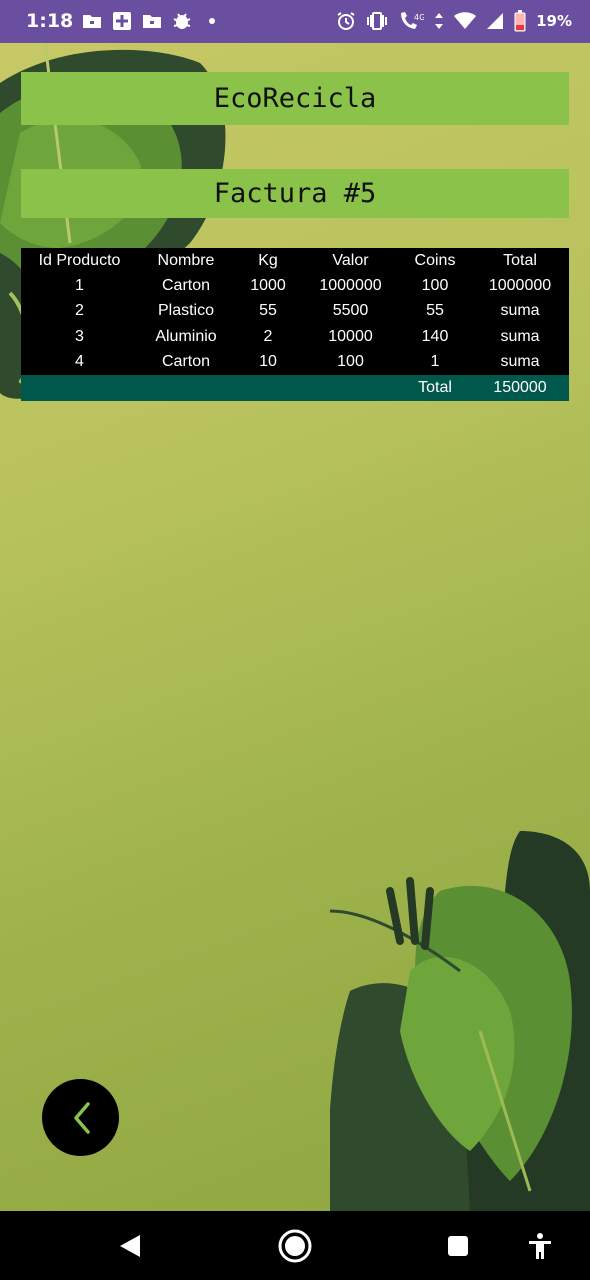 The width and height of the screenshot is (590, 1280). I want to click on column-header: Valor, so click(350, 260).